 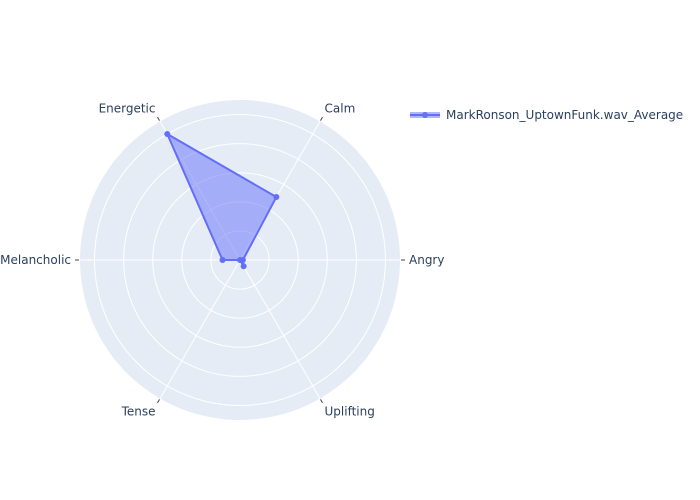 I want to click on legend: MarkRonson_UptownFunk.wav_Average, so click(x=546, y=115).